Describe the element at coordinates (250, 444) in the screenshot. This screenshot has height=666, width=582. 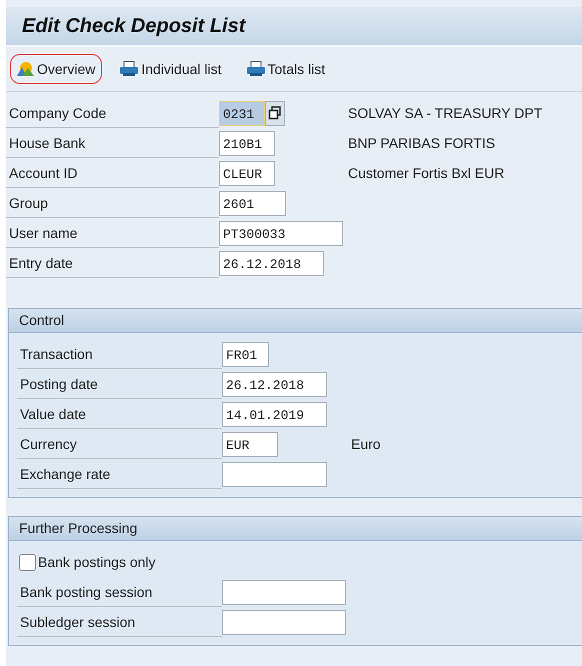
I see `input-field: EUR` at that location.